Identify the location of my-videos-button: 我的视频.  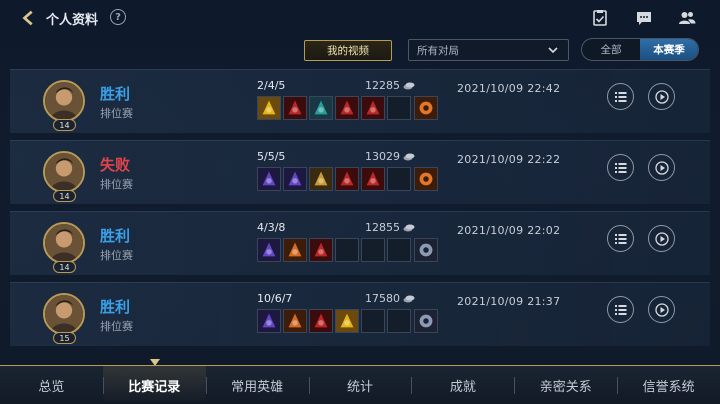
(348, 50).